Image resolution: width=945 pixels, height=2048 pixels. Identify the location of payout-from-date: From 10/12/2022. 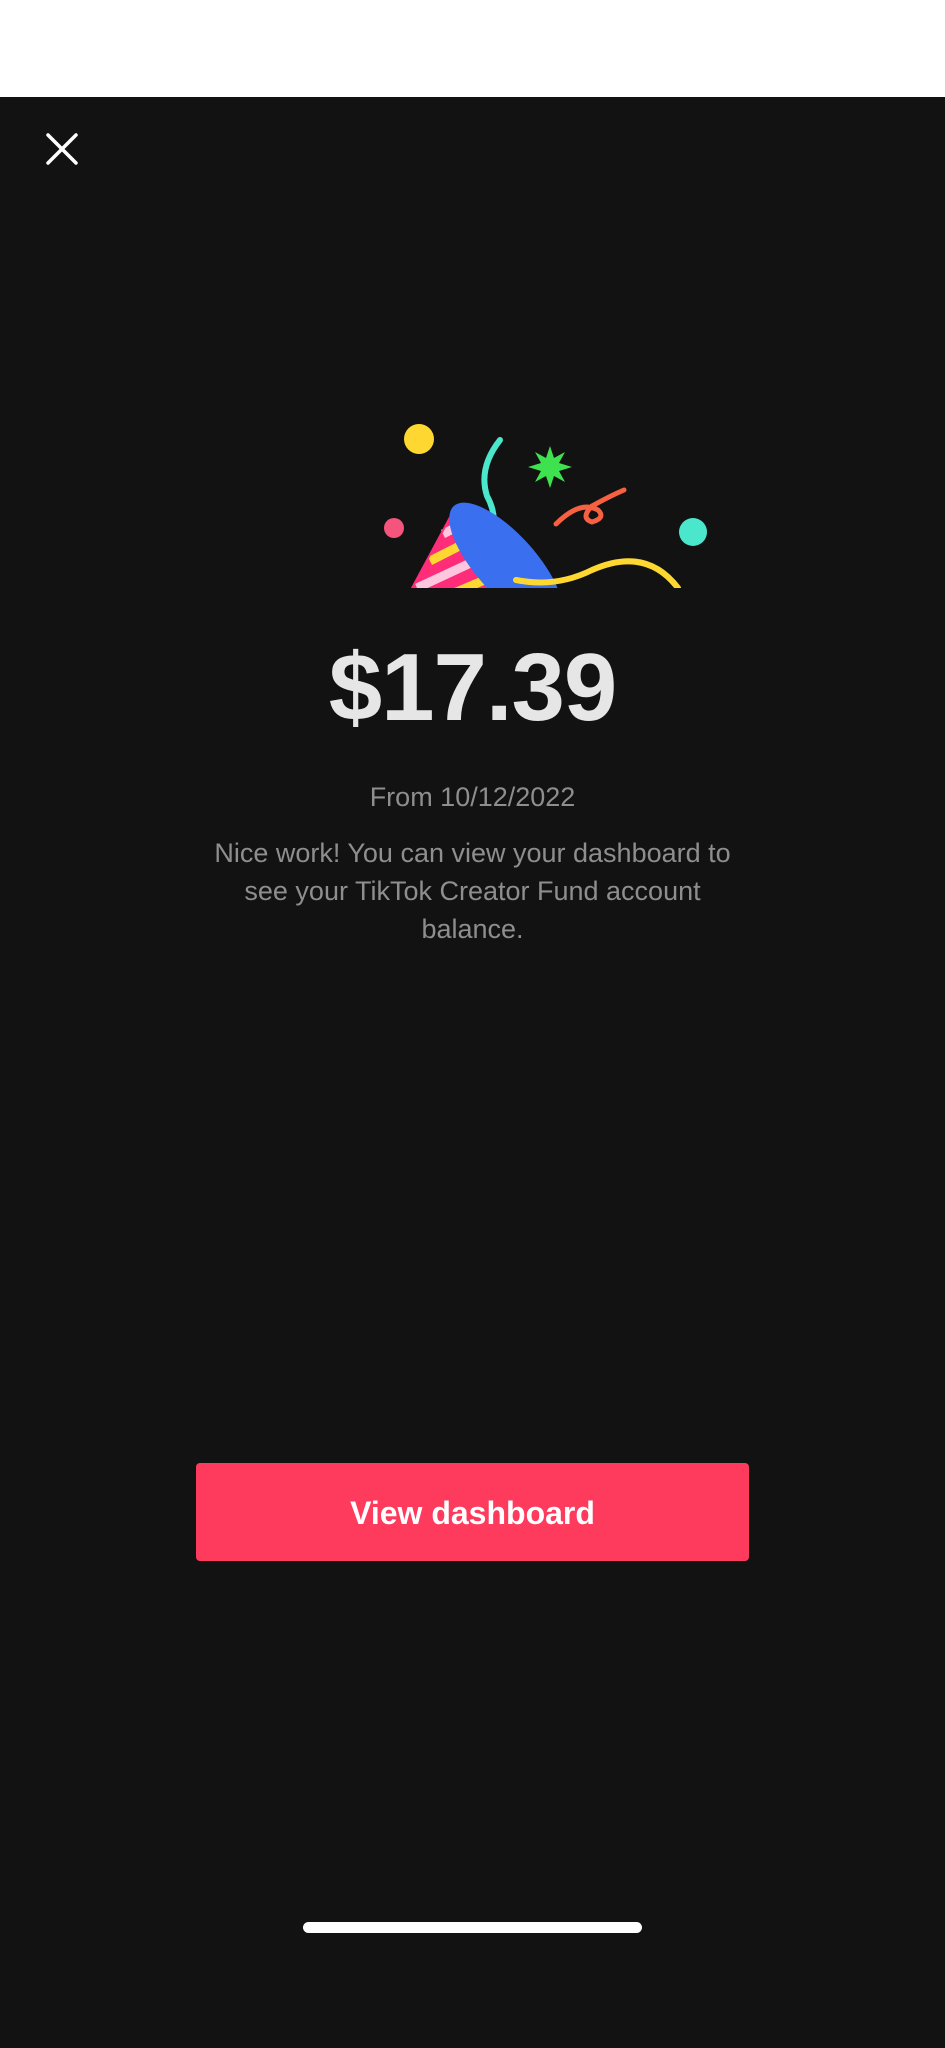
(472, 797).